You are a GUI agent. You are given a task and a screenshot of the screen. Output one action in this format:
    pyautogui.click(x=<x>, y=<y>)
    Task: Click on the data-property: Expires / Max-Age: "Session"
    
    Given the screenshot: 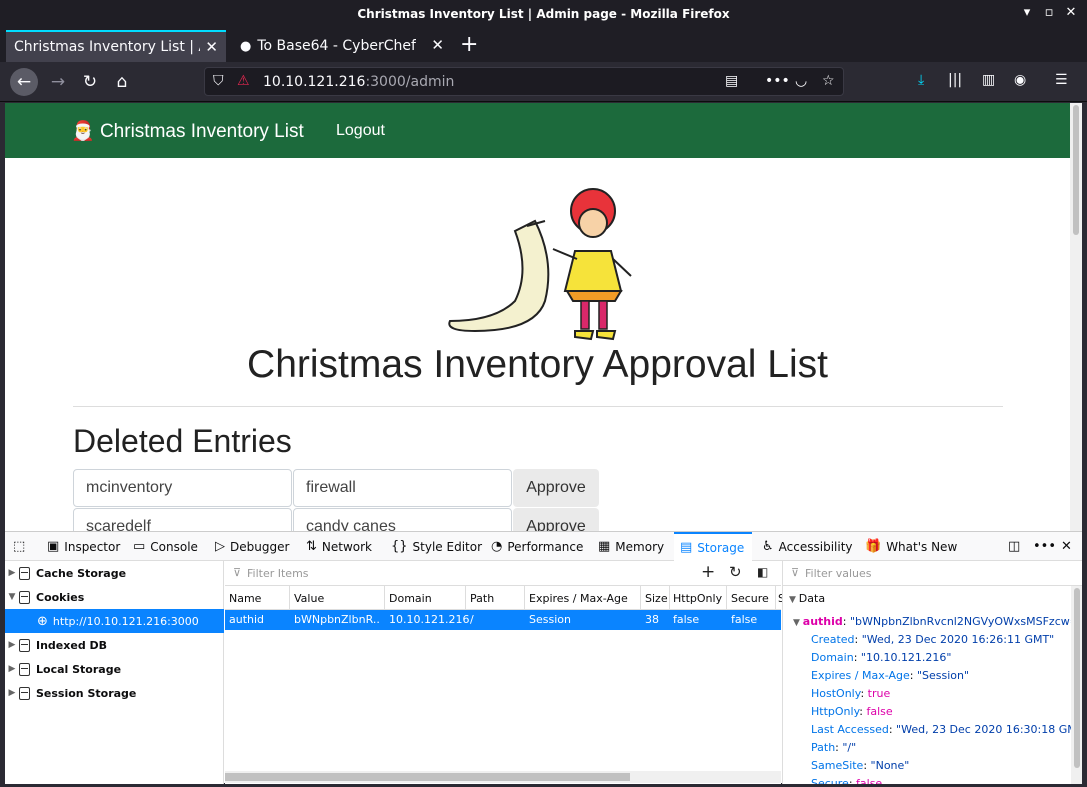 What is the action you would take?
    pyautogui.click(x=890, y=675)
    